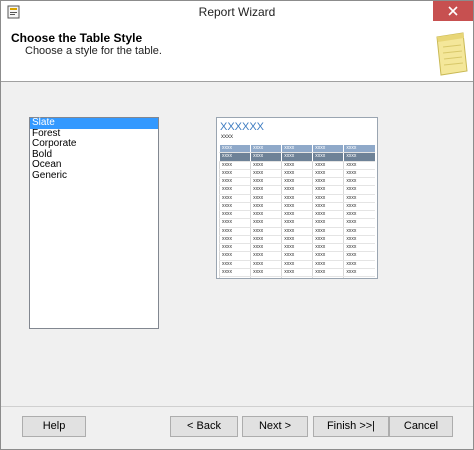 The height and width of the screenshot is (450, 474). Describe the element at coordinates (94, 144) in the screenshot. I see `style-list-item: Corporate` at that location.